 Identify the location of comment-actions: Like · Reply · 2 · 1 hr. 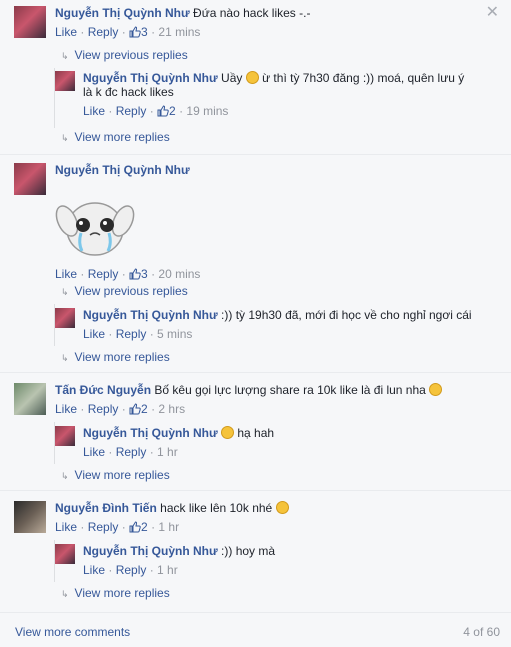
(117, 527).